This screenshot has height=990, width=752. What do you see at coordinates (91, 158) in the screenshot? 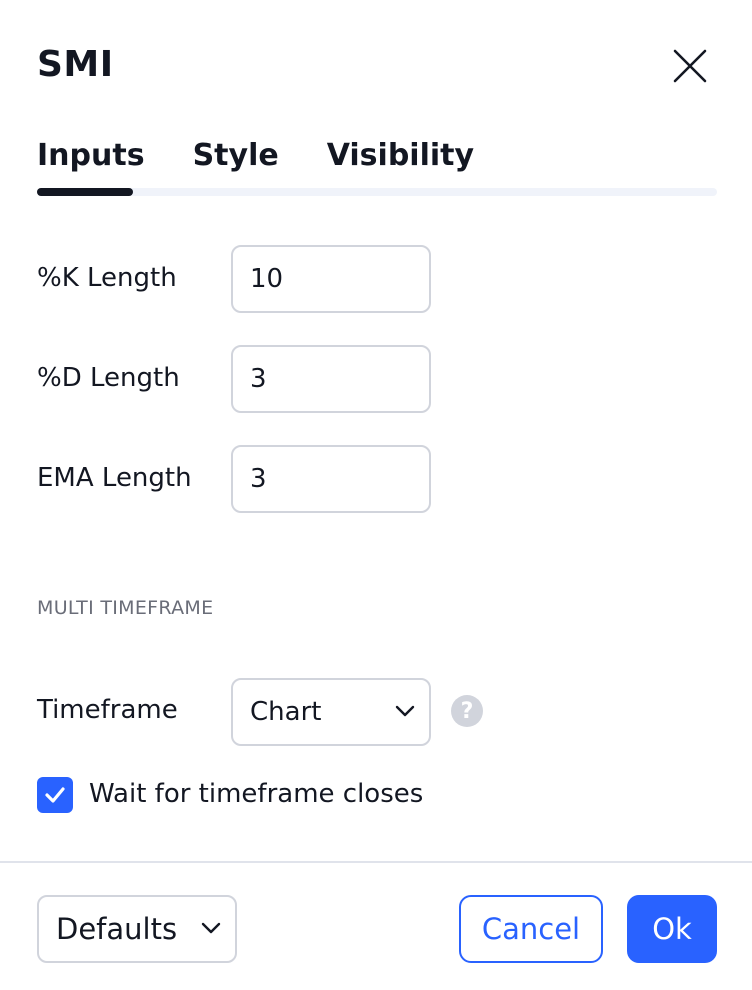
I see `tab-inputs: Inputs` at bounding box center [91, 158].